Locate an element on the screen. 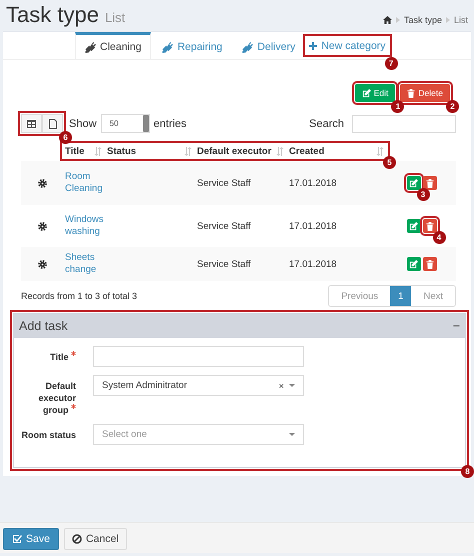  category-tab: New category is located at coordinates (347, 45).